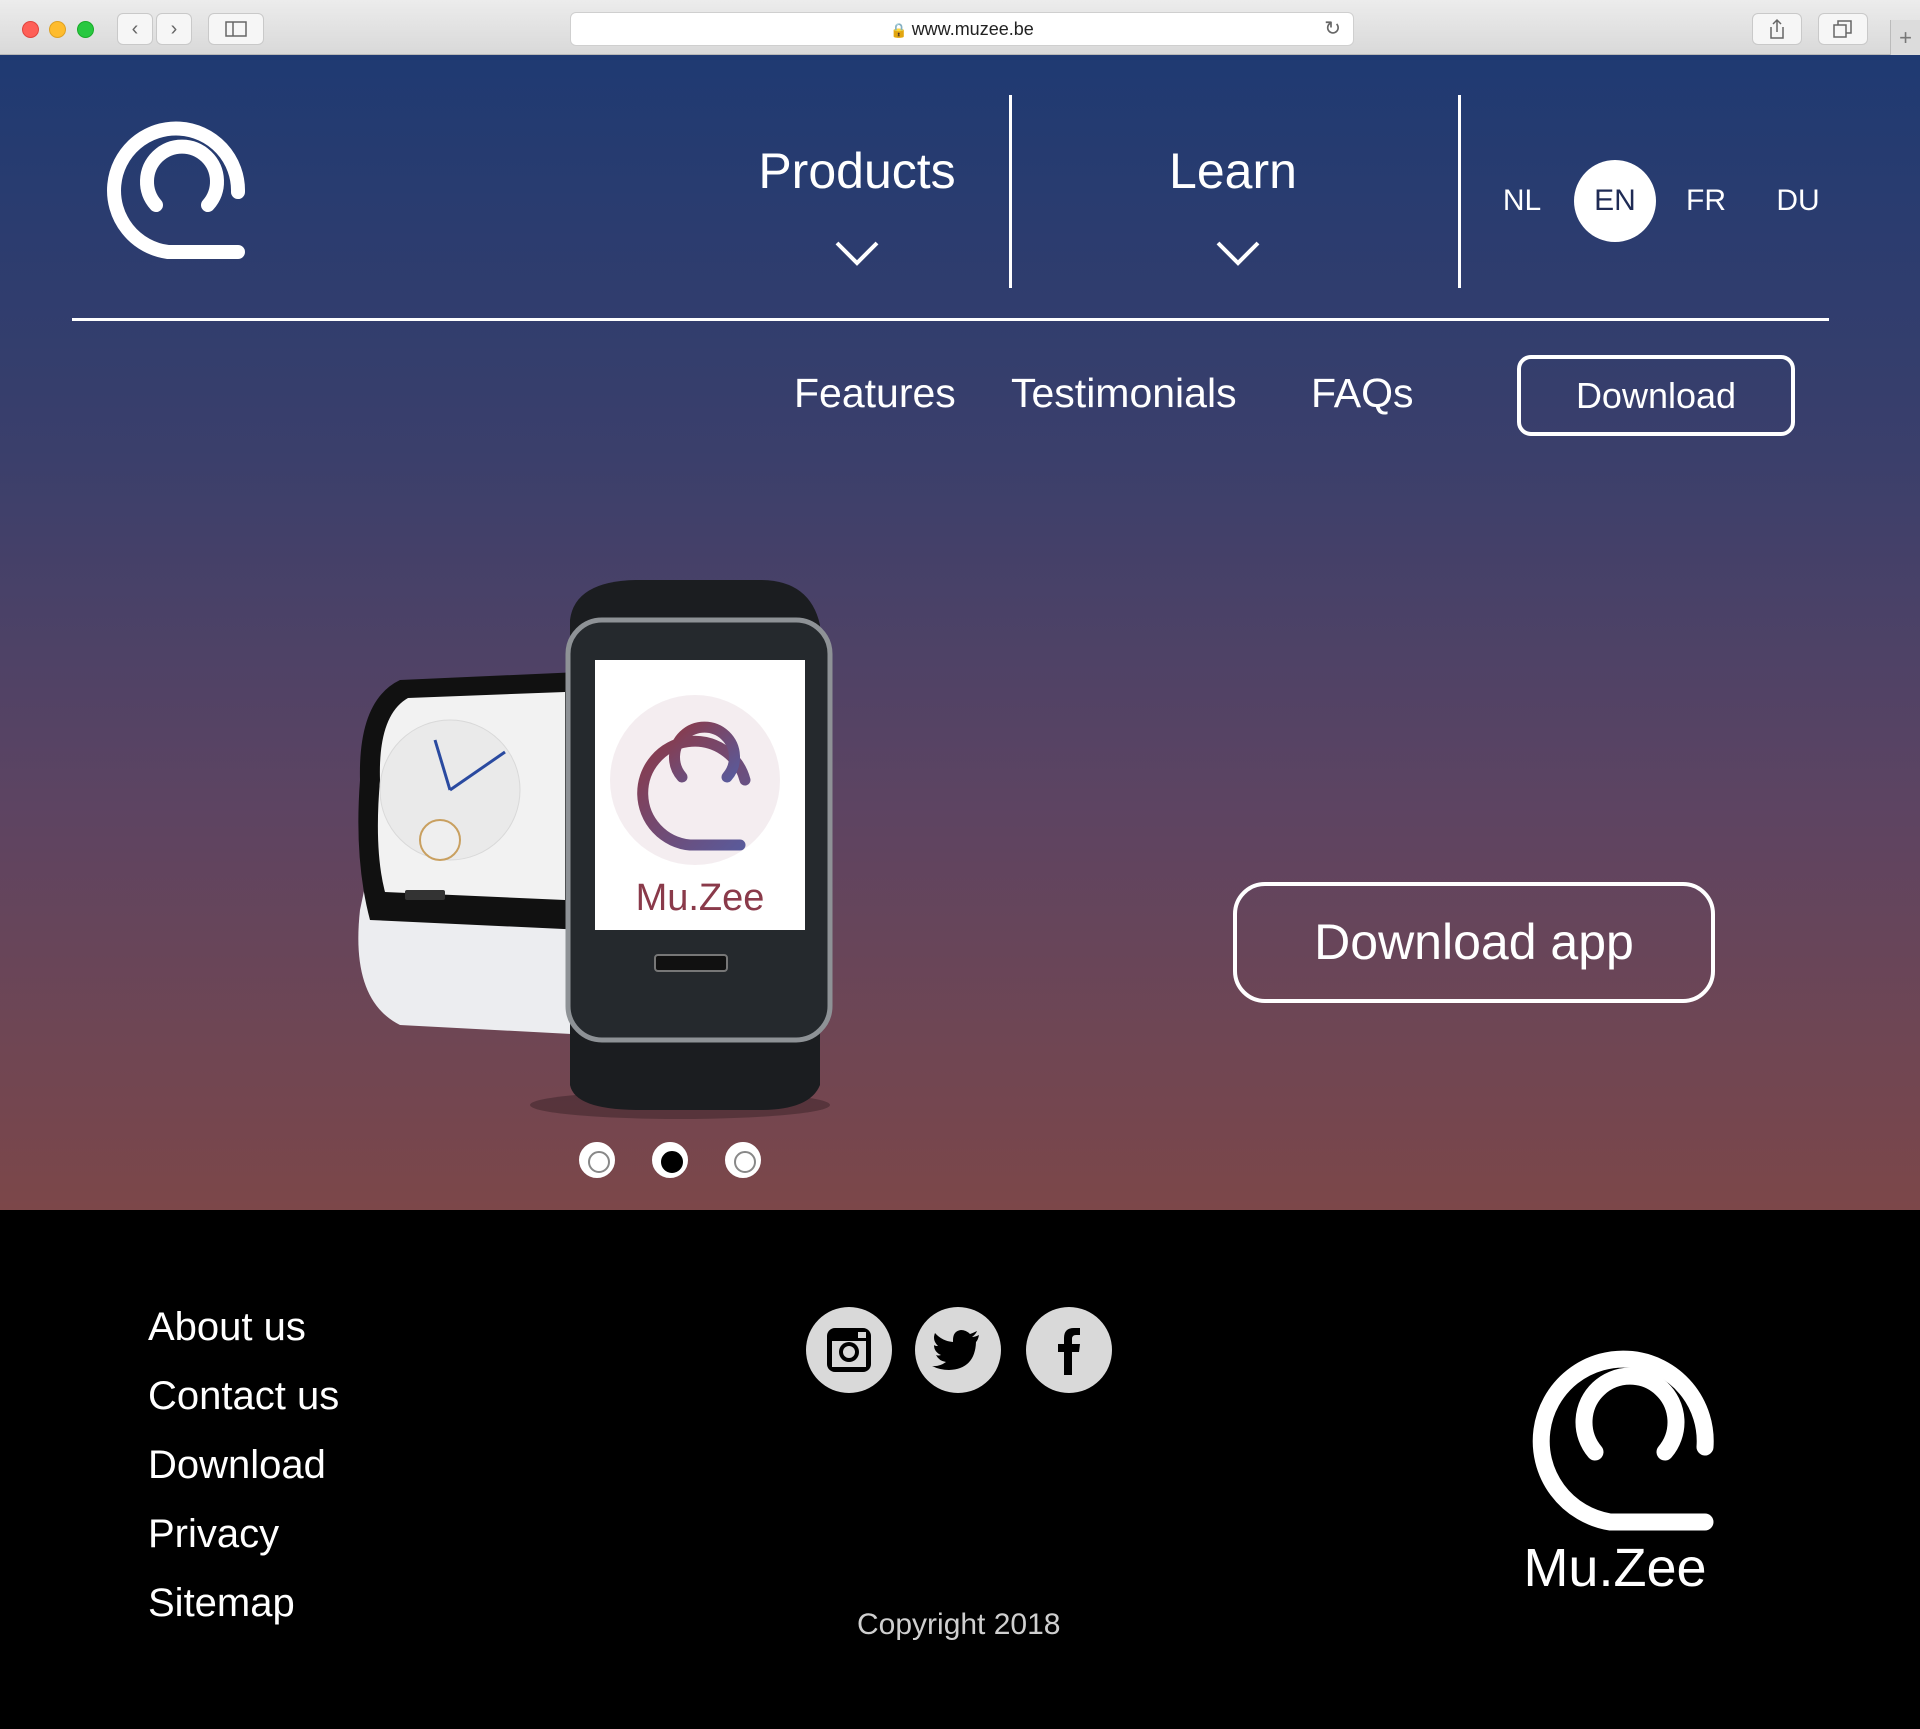 Image resolution: width=1920 pixels, height=1729 pixels. I want to click on privacy-link: Privacy, so click(213, 1534).